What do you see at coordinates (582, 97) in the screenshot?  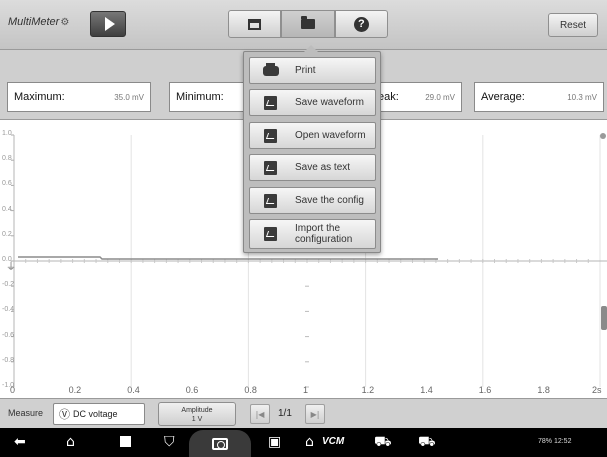 I see `stat-average-value: 10.3 mV` at bounding box center [582, 97].